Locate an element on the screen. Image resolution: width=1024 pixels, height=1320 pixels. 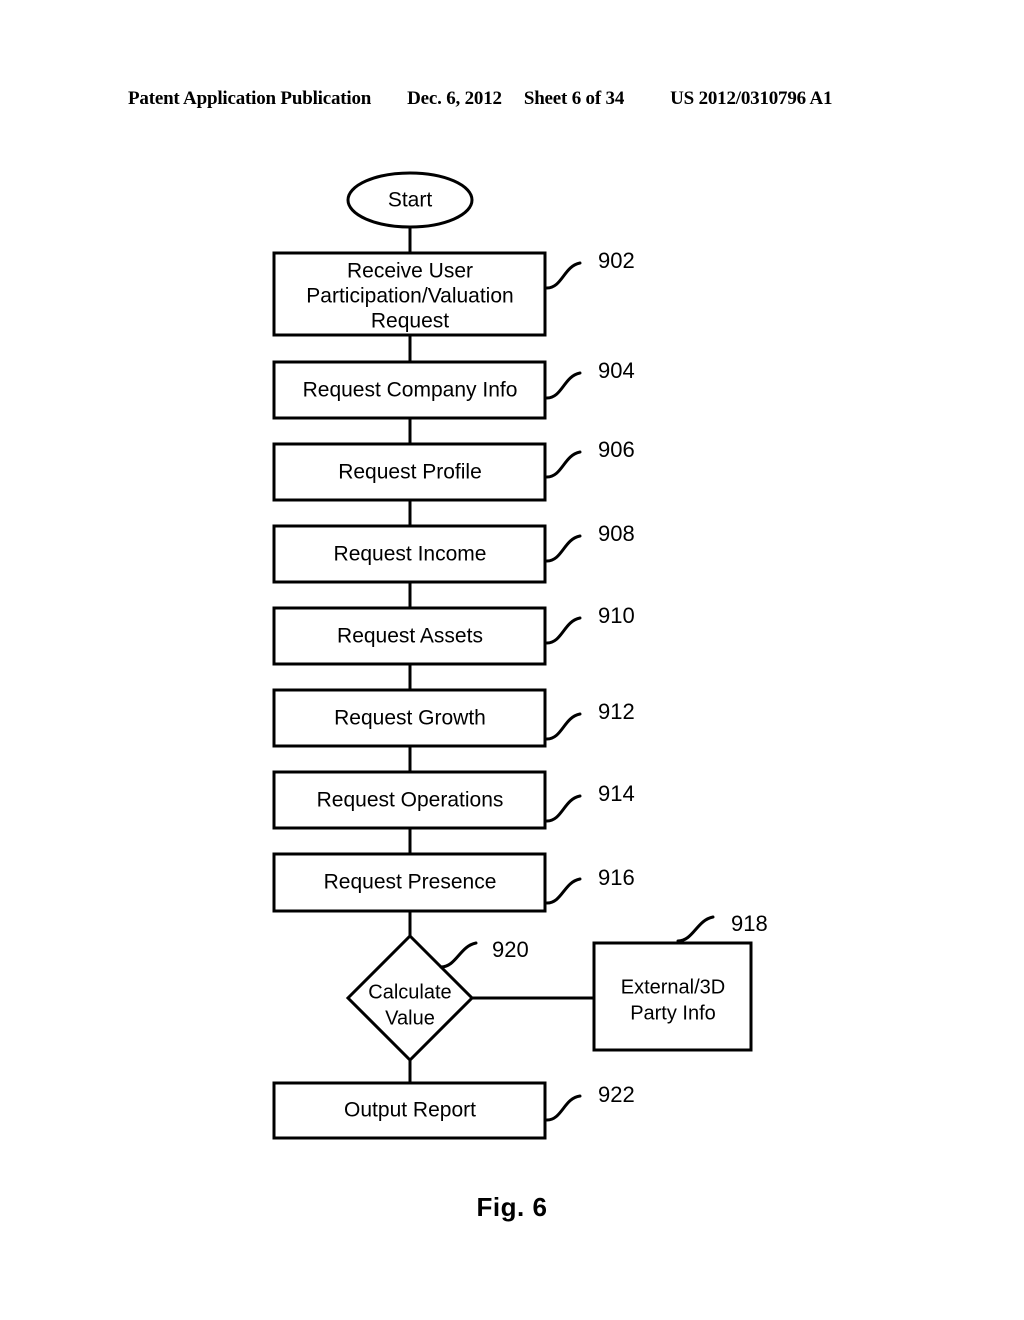
ref-number-906: 906 is located at coordinates (616, 449).